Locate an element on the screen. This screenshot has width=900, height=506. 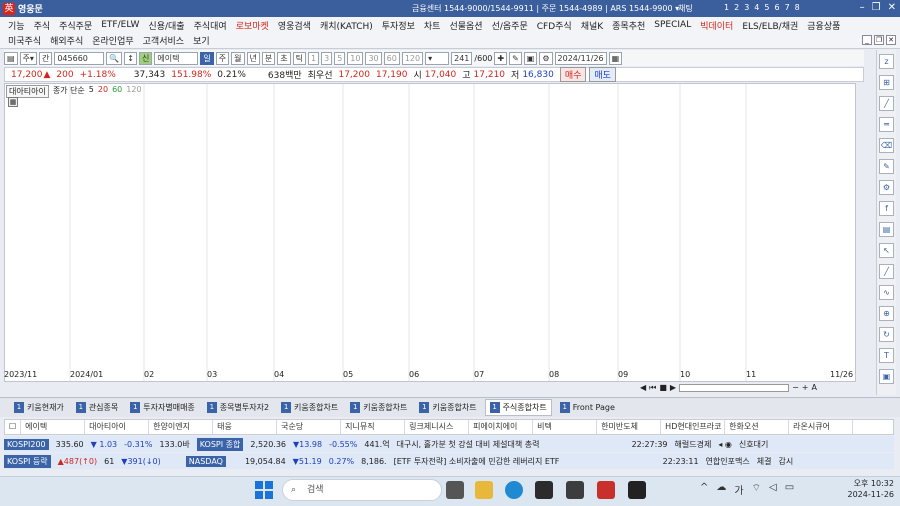
screen-tab: 1 키움현재가 is located at coordinates (39, 407).